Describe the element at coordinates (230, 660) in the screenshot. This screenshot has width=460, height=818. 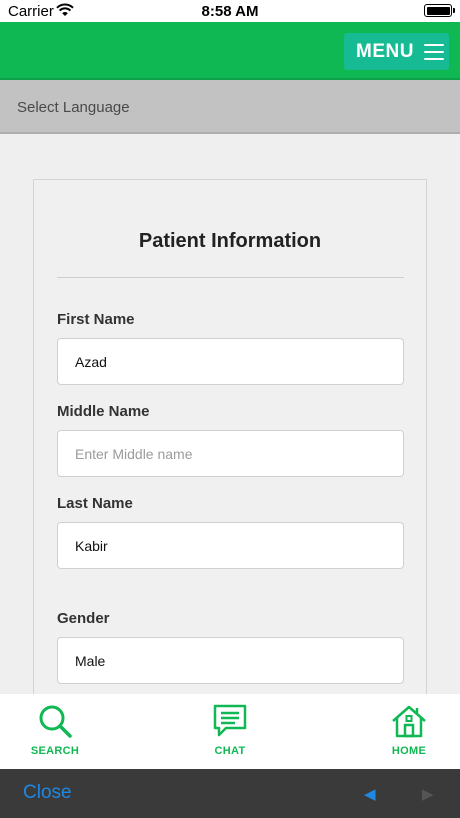
I see `gender-field` at that location.